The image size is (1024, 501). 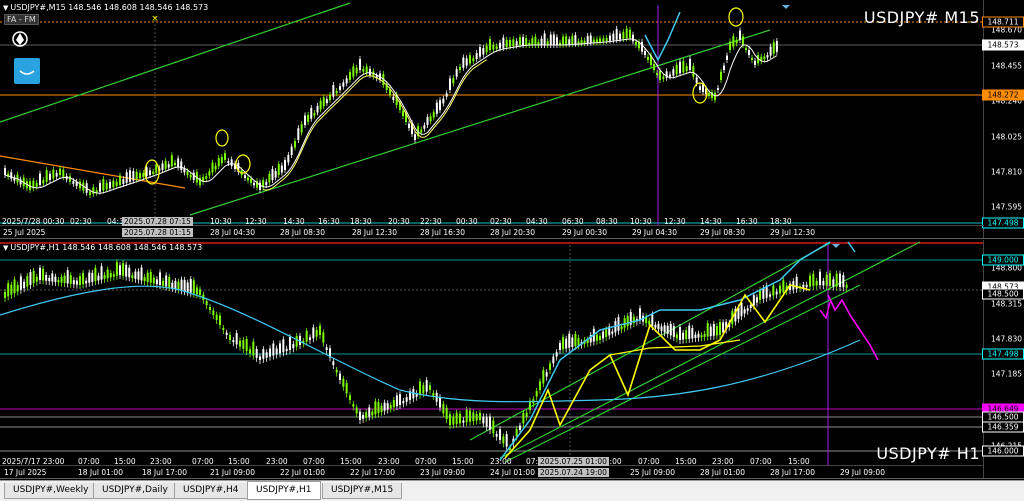 I want to click on tab-chart-1: USDJPY#,Daily, so click(x=135, y=491).